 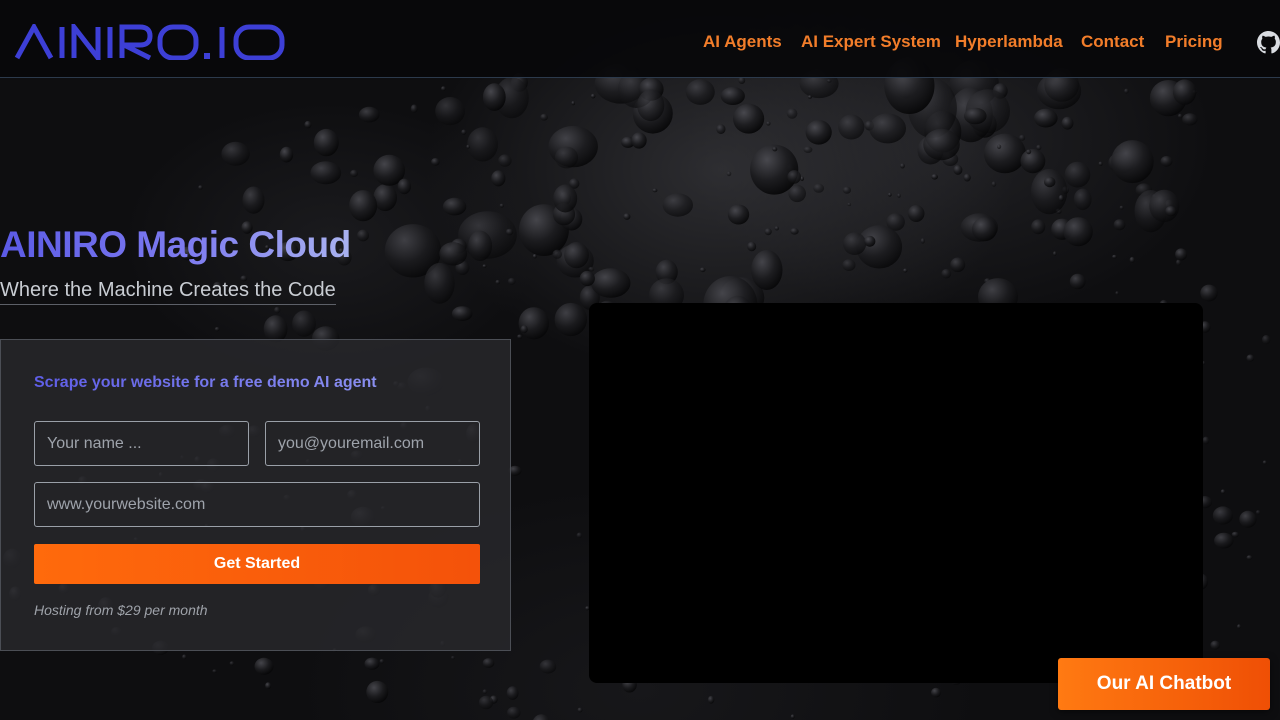 What do you see at coordinates (1268, 42) in the screenshot?
I see `github-icon` at bounding box center [1268, 42].